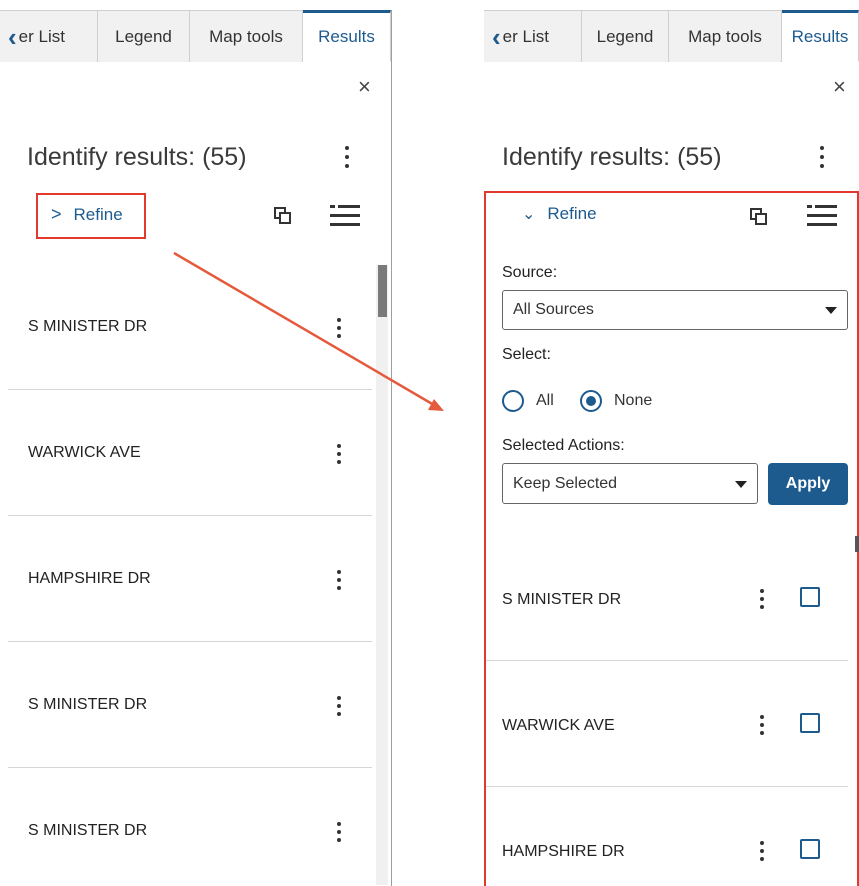  Describe the element at coordinates (667, 598) in the screenshot. I see `list-item: S MINISTER DR` at that location.